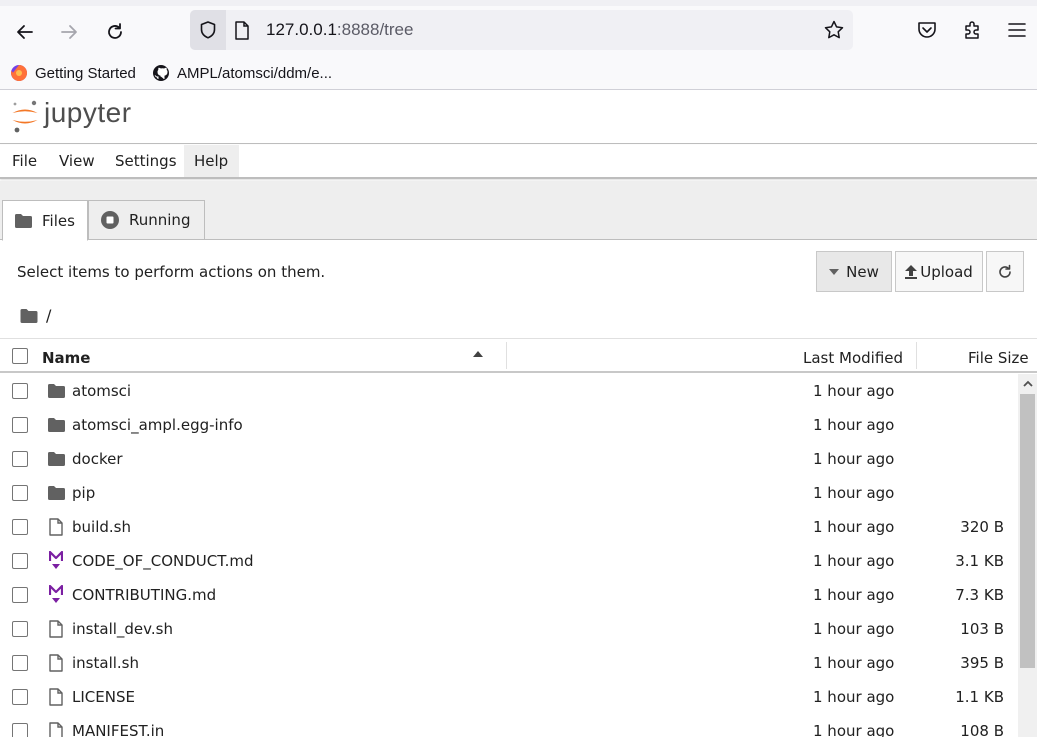  Describe the element at coordinates (48, 315) in the screenshot. I see `breadcrumb-root: /` at that location.